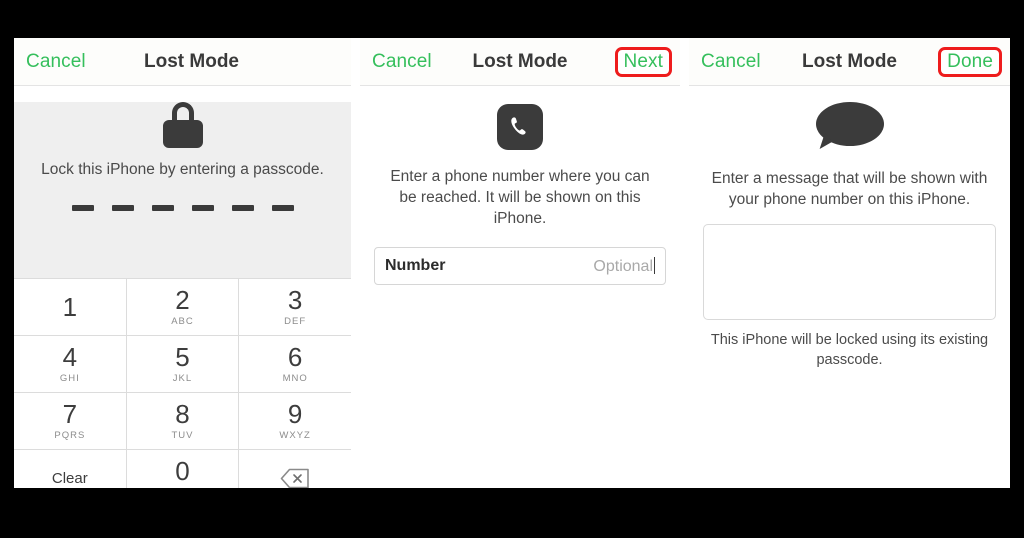  I want to click on navbar-passcode: Cancel Lost Mode, so click(182, 62).